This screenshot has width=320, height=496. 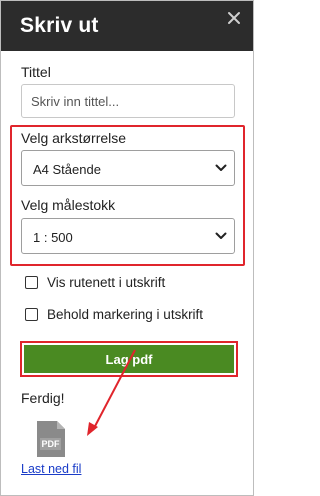 What do you see at coordinates (53, 237) in the screenshot?
I see `scale-value: 1 : 500` at bounding box center [53, 237].